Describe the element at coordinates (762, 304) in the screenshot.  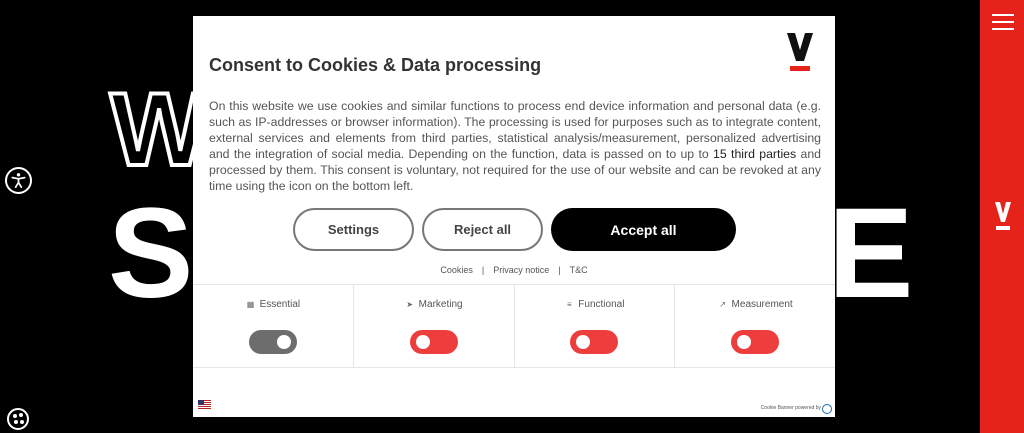
I see `category-label: Measurement` at that location.